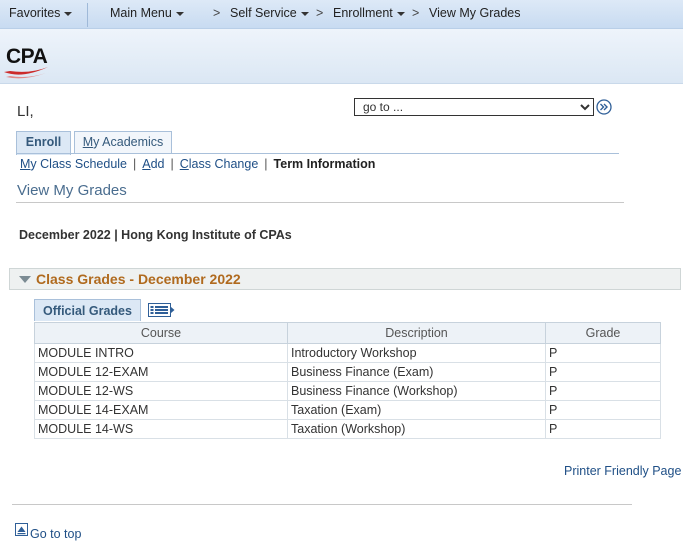 The height and width of the screenshot is (542, 683). I want to click on link-label: lass Change, so click(223, 164).